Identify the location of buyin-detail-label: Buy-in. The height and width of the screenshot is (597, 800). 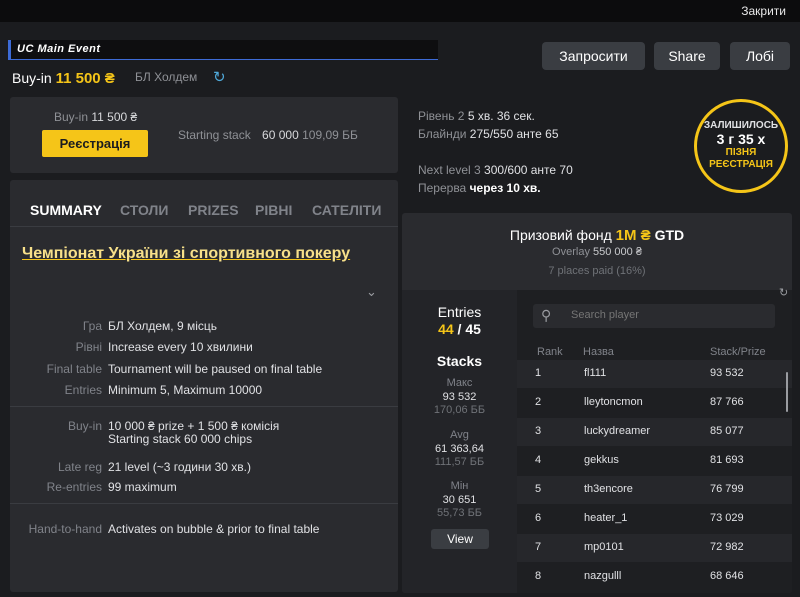
(84, 426).